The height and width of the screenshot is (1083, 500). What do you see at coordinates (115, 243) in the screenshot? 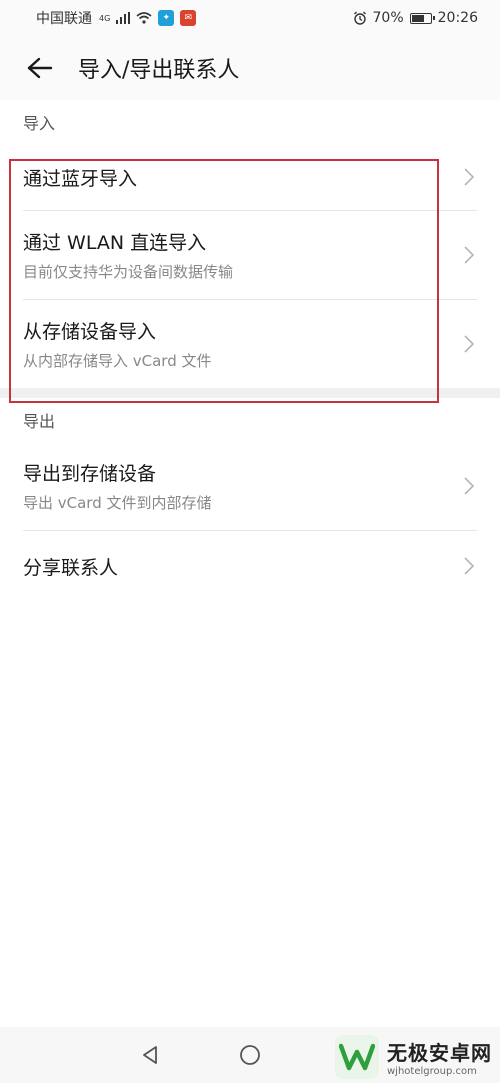
I see `item-title: 通过 WLAN 直连导入` at bounding box center [115, 243].